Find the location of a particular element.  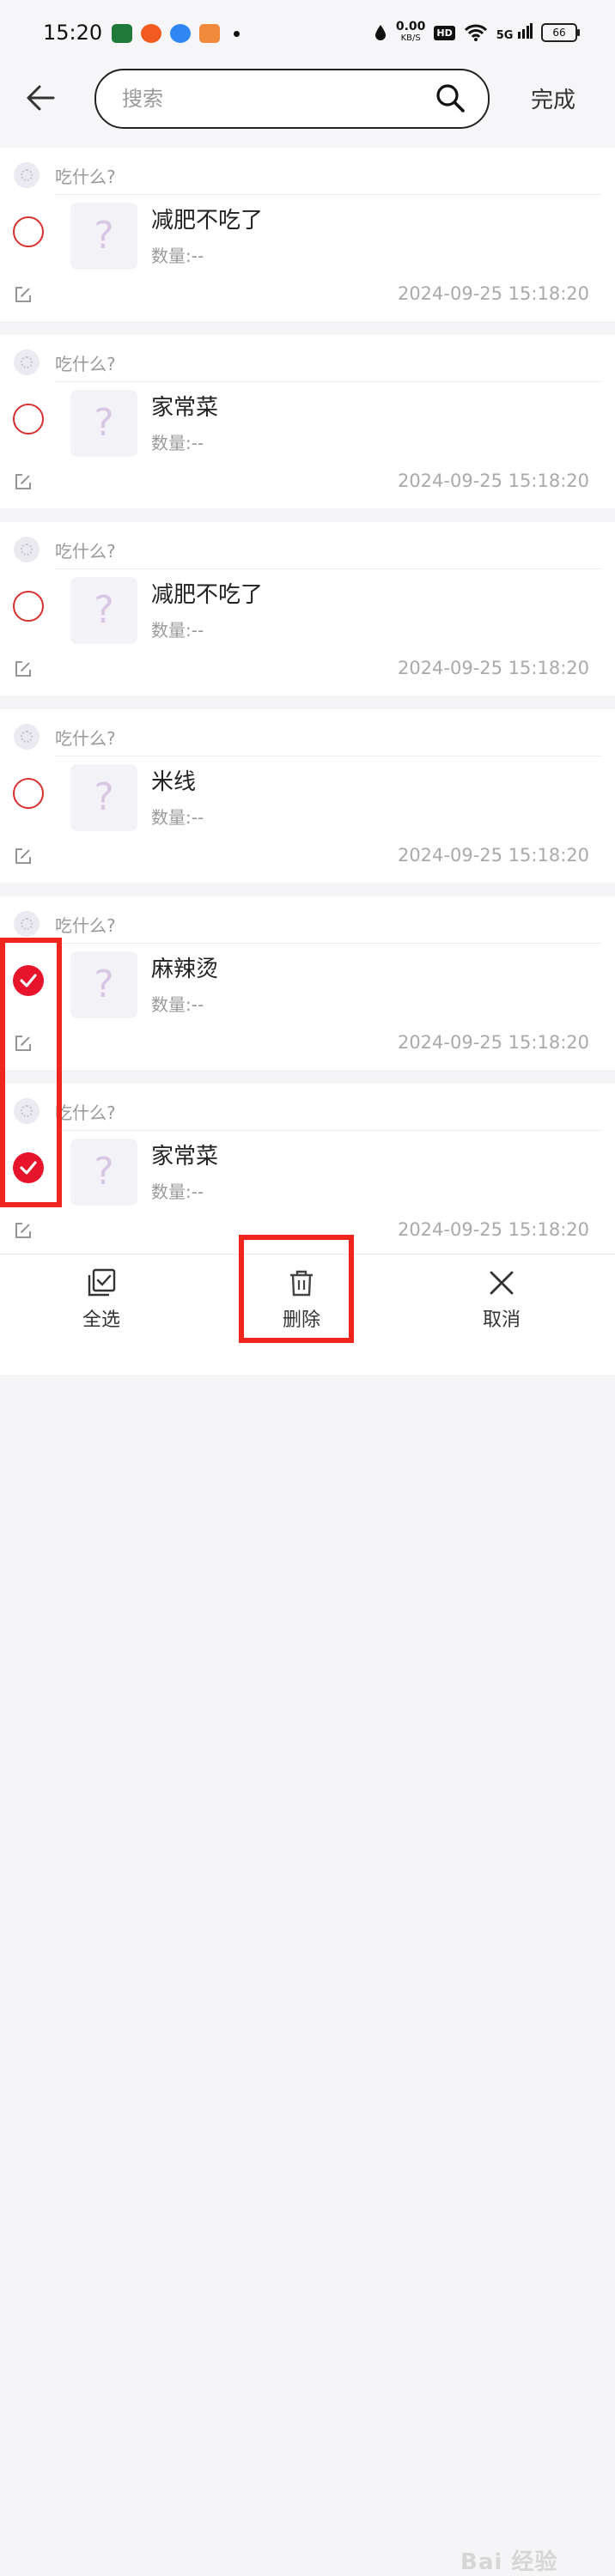

mail-app-icon is located at coordinates (210, 33).